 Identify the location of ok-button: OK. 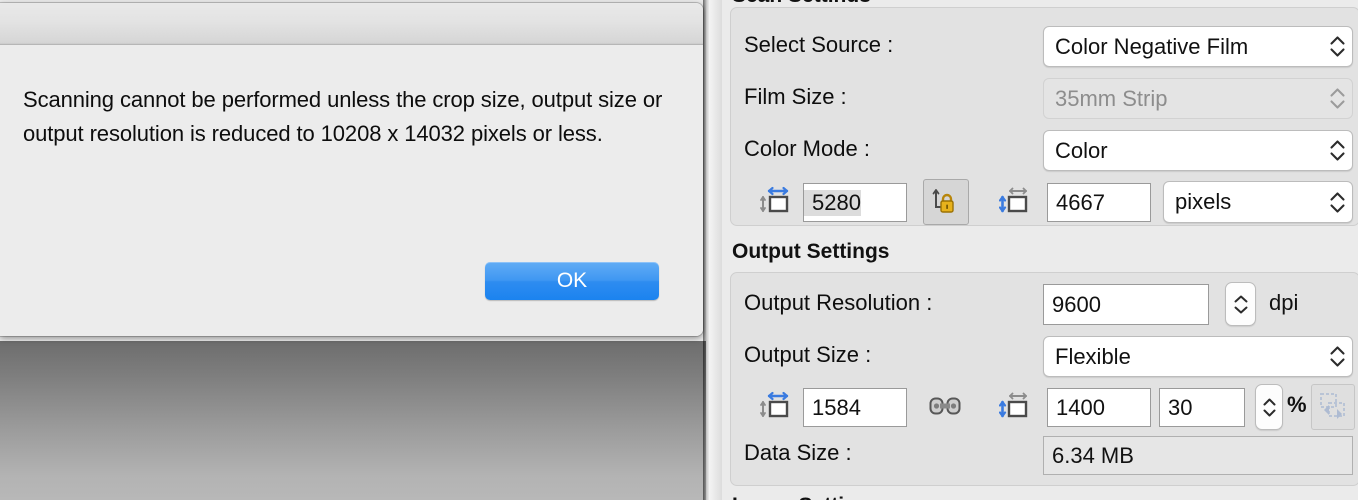
(572, 281).